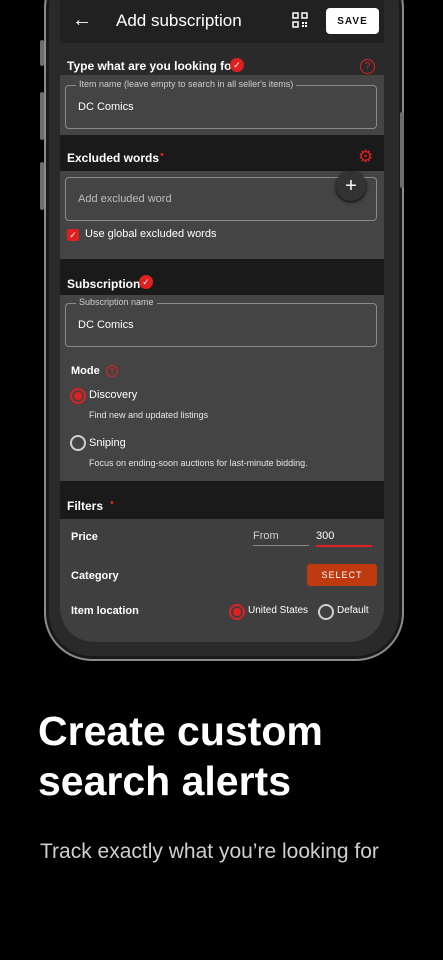 The height and width of the screenshot is (960, 443). Describe the element at coordinates (222, 153) in the screenshot. I see `excluded-section-header: Excluded words • ⚙` at that location.